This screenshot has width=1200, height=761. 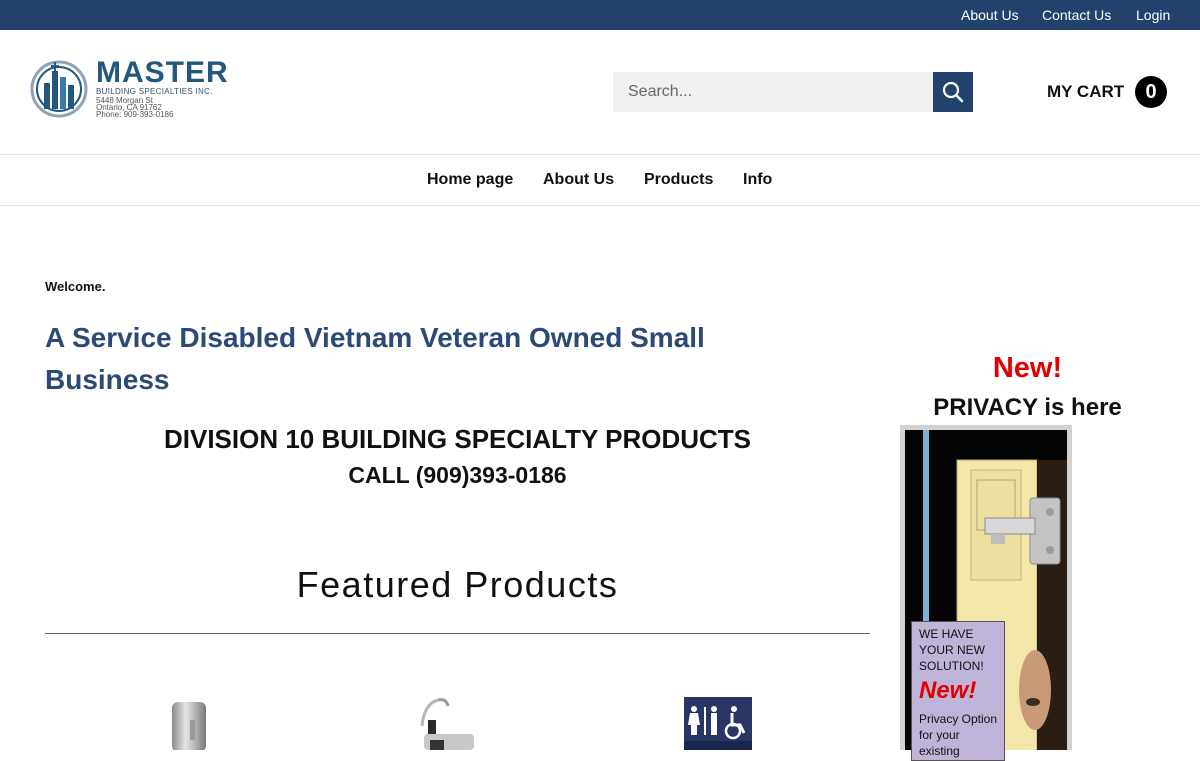 What do you see at coordinates (1086, 91) in the screenshot?
I see `cart-label: MY CART` at bounding box center [1086, 91].